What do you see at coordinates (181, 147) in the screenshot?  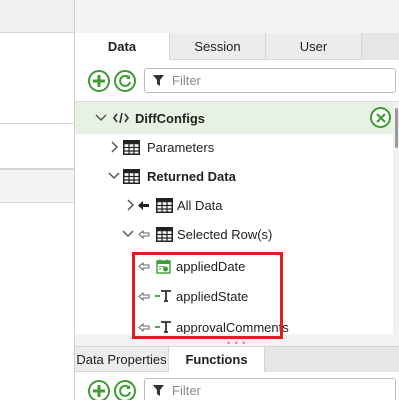 I see `tree-item-label: Parameters` at bounding box center [181, 147].